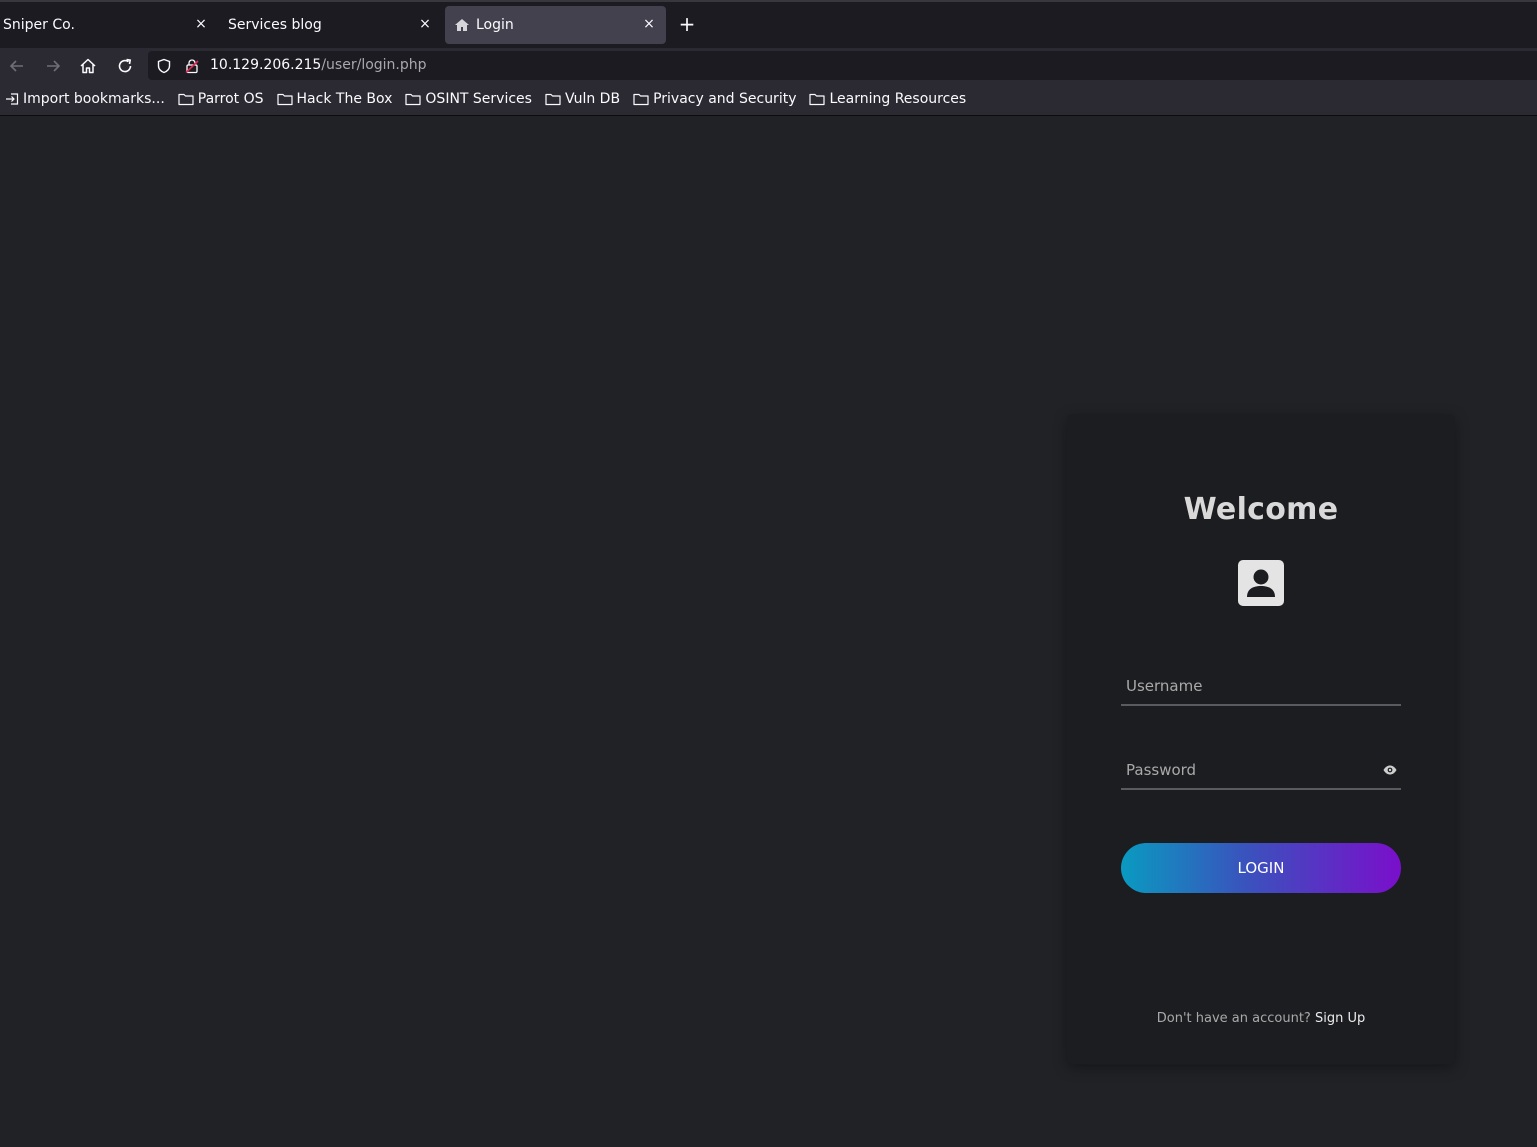 The image size is (1537, 1147). What do you see at coordinates (555, 25) in the screenshot?
I see `tab-login: Login ×` at bounding box center [555, 25].